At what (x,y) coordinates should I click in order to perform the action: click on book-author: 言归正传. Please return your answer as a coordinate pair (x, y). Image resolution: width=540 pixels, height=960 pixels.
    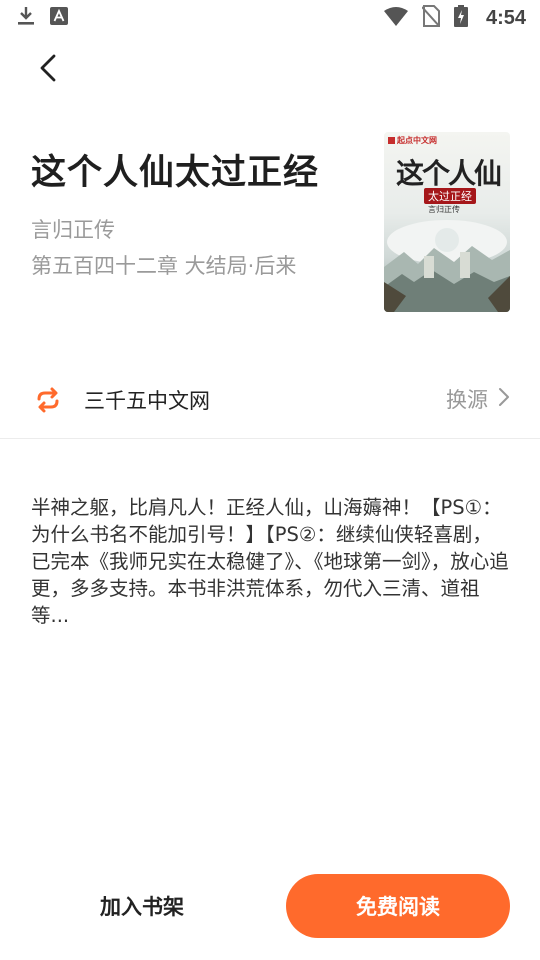
    Looking at the image, I should click on (73, 229).